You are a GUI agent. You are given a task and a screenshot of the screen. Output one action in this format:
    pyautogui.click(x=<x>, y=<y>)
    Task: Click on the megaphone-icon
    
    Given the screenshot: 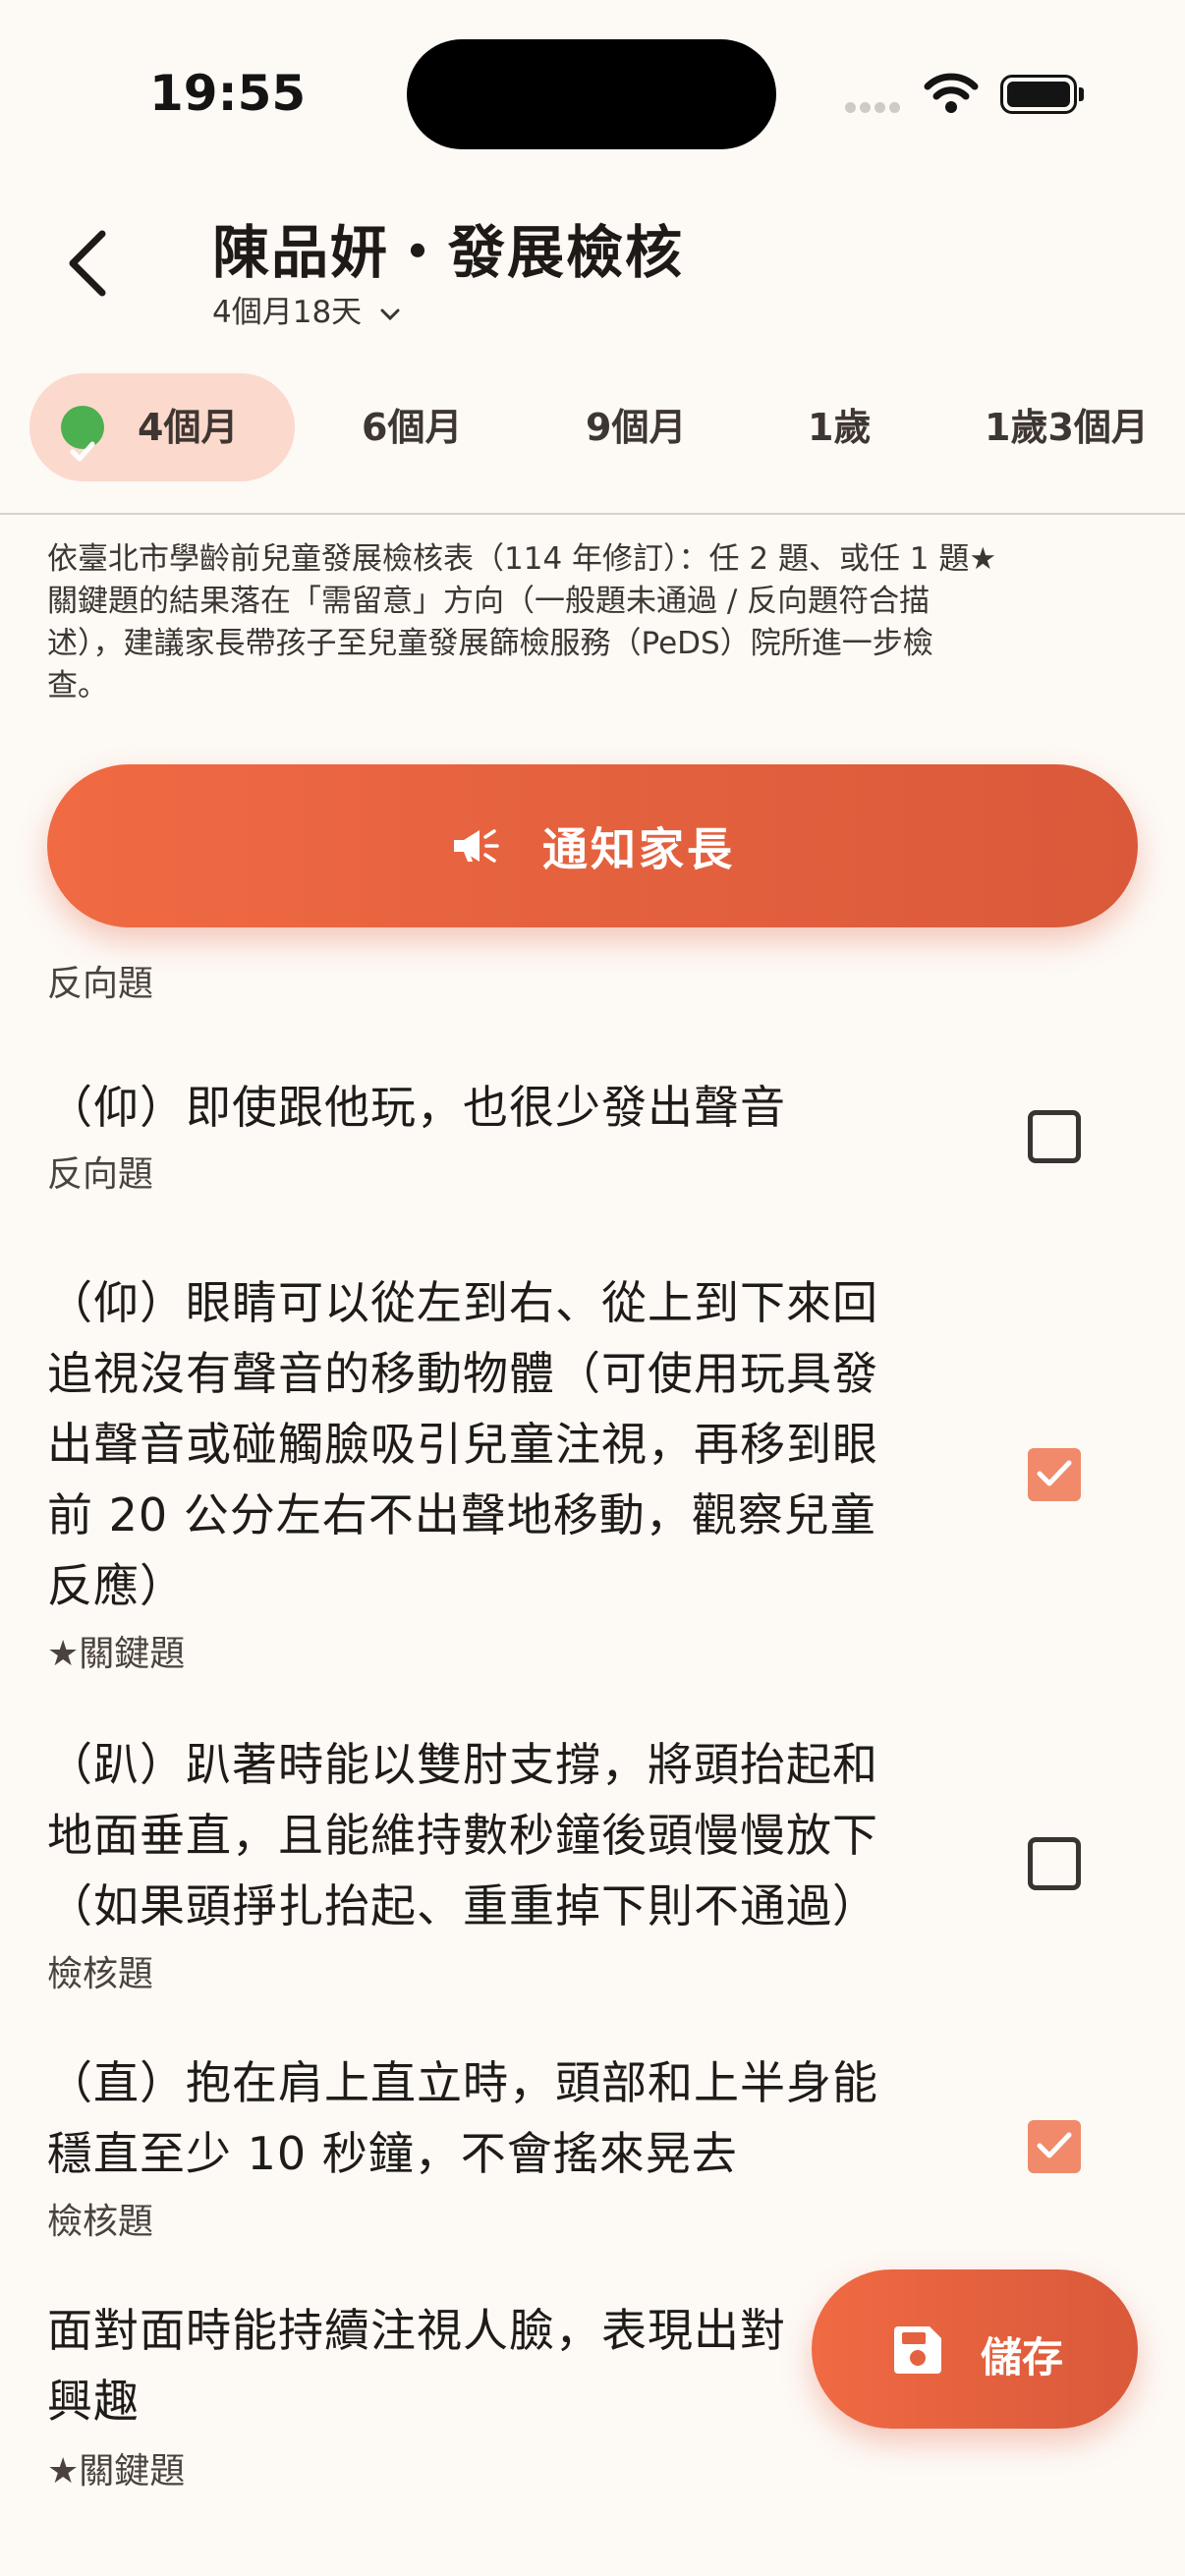 What is the action you would take?
    pyautogui.click(x=476, y=849)
    